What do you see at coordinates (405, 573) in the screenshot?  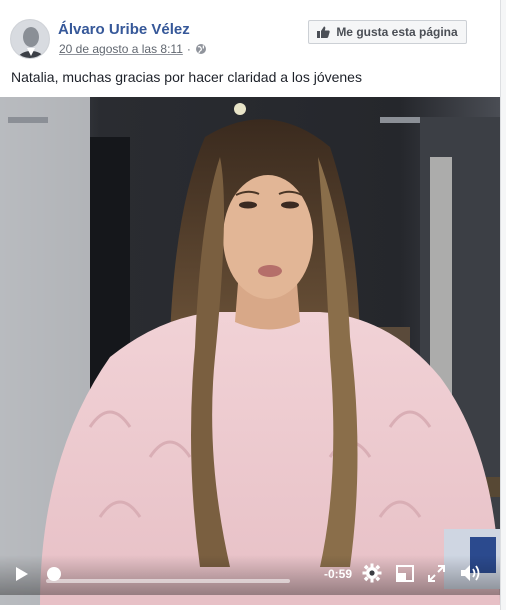 I see `fullscreen-icon` at bounding box center [405, 573].